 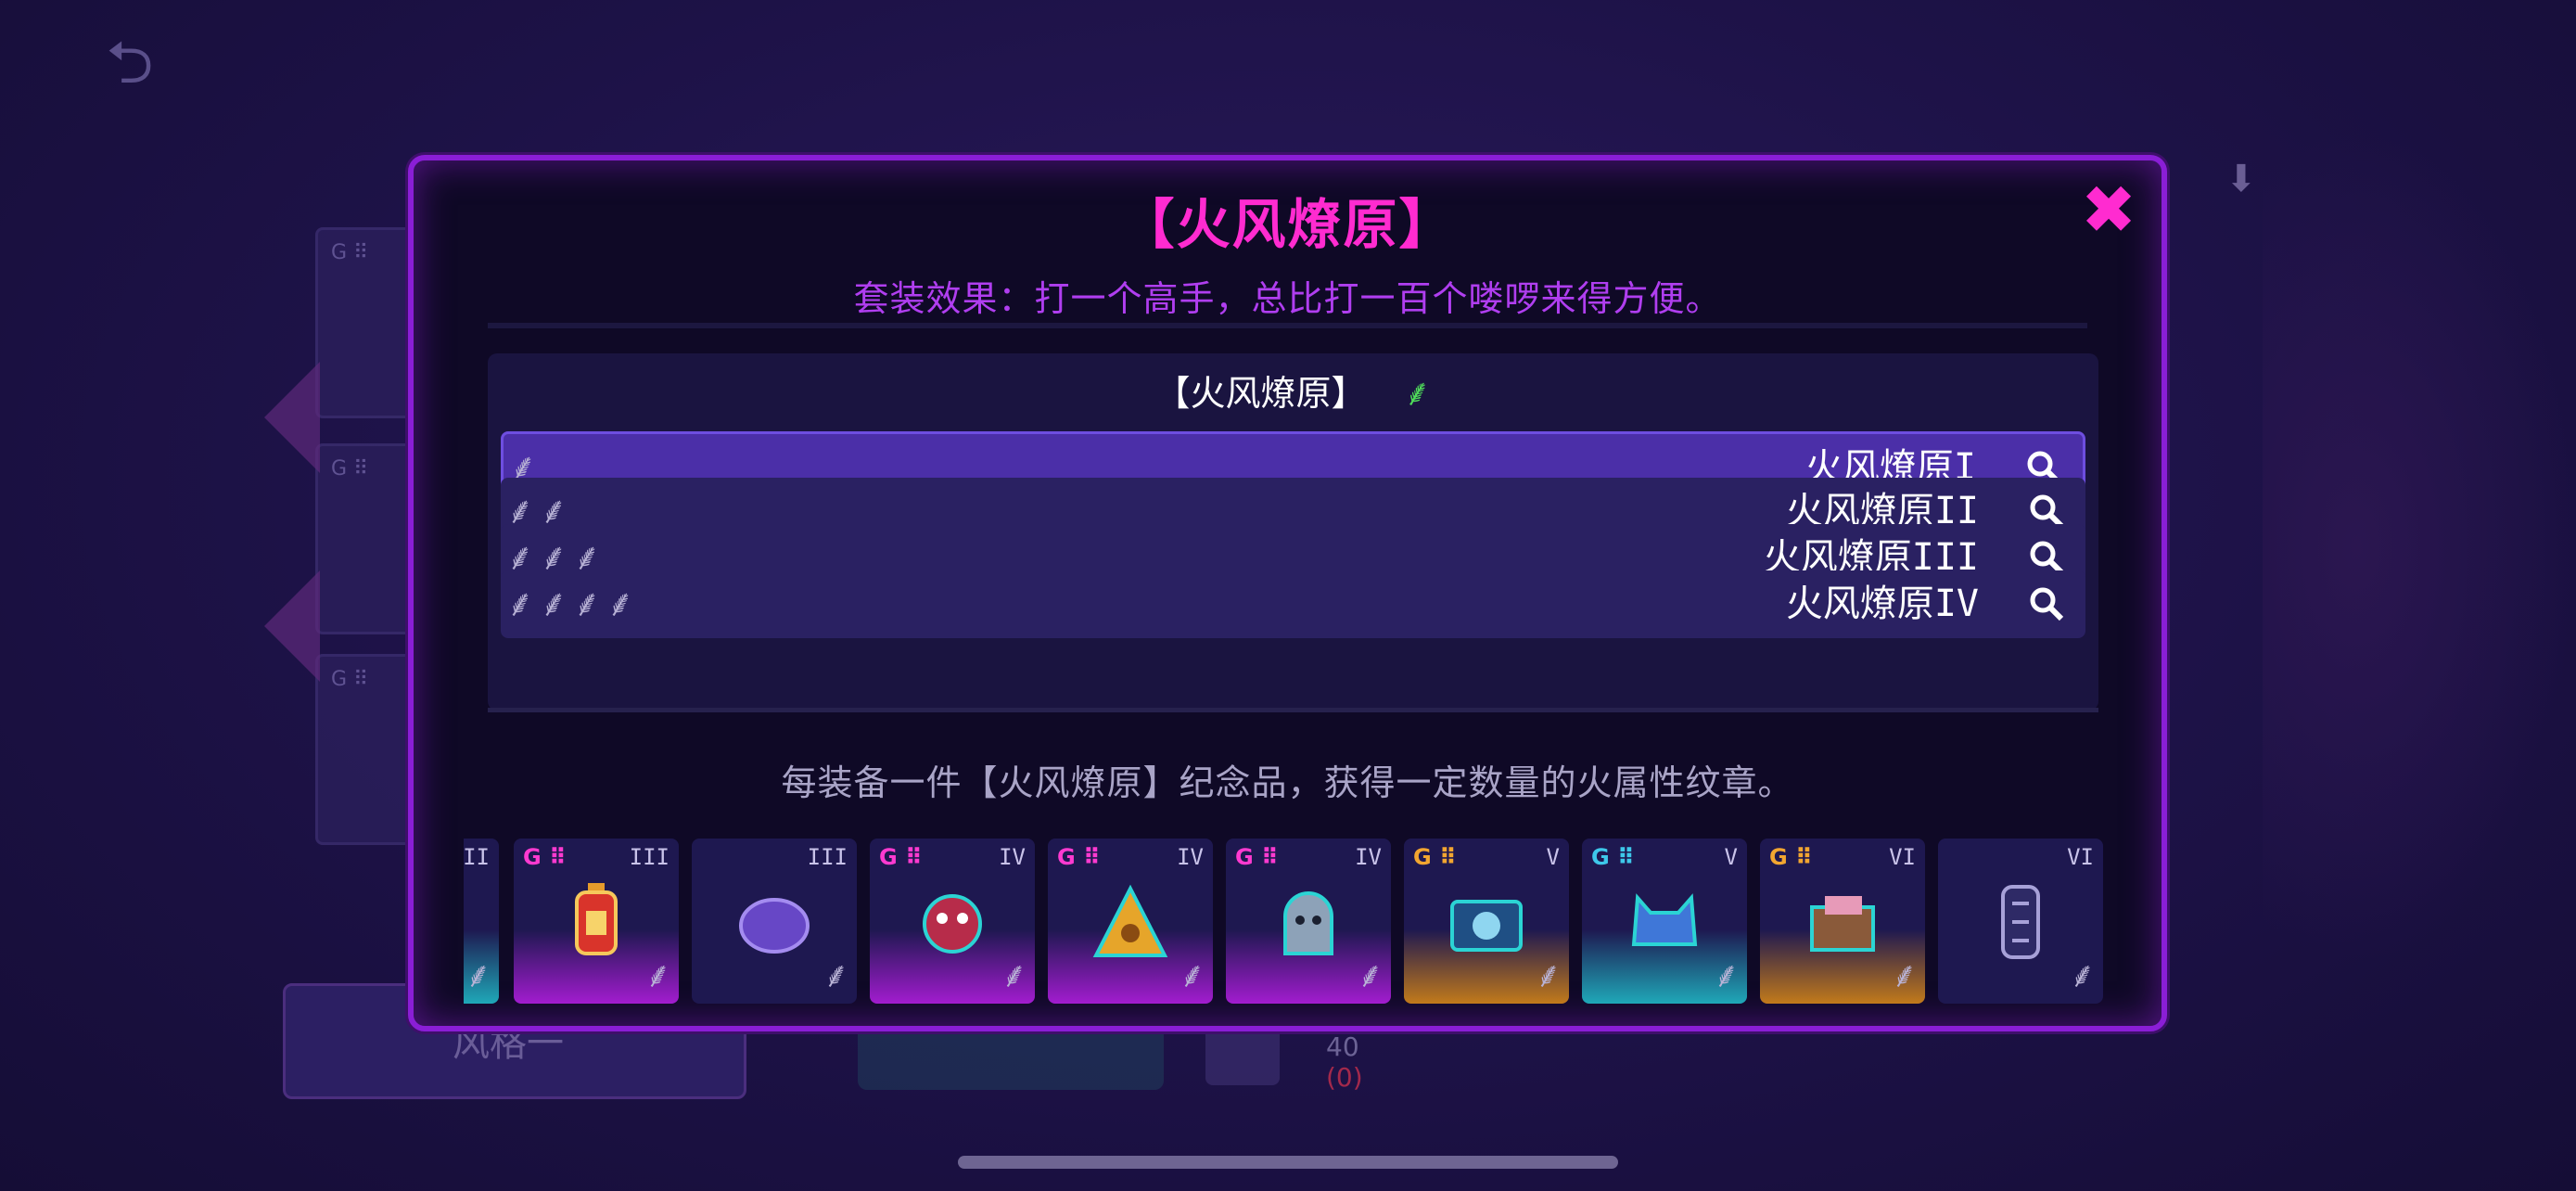 What do you see at coordinates (2109, 210) in the screenshot?
I see `close-icon: ✖` at bounding box center [2109, 210].